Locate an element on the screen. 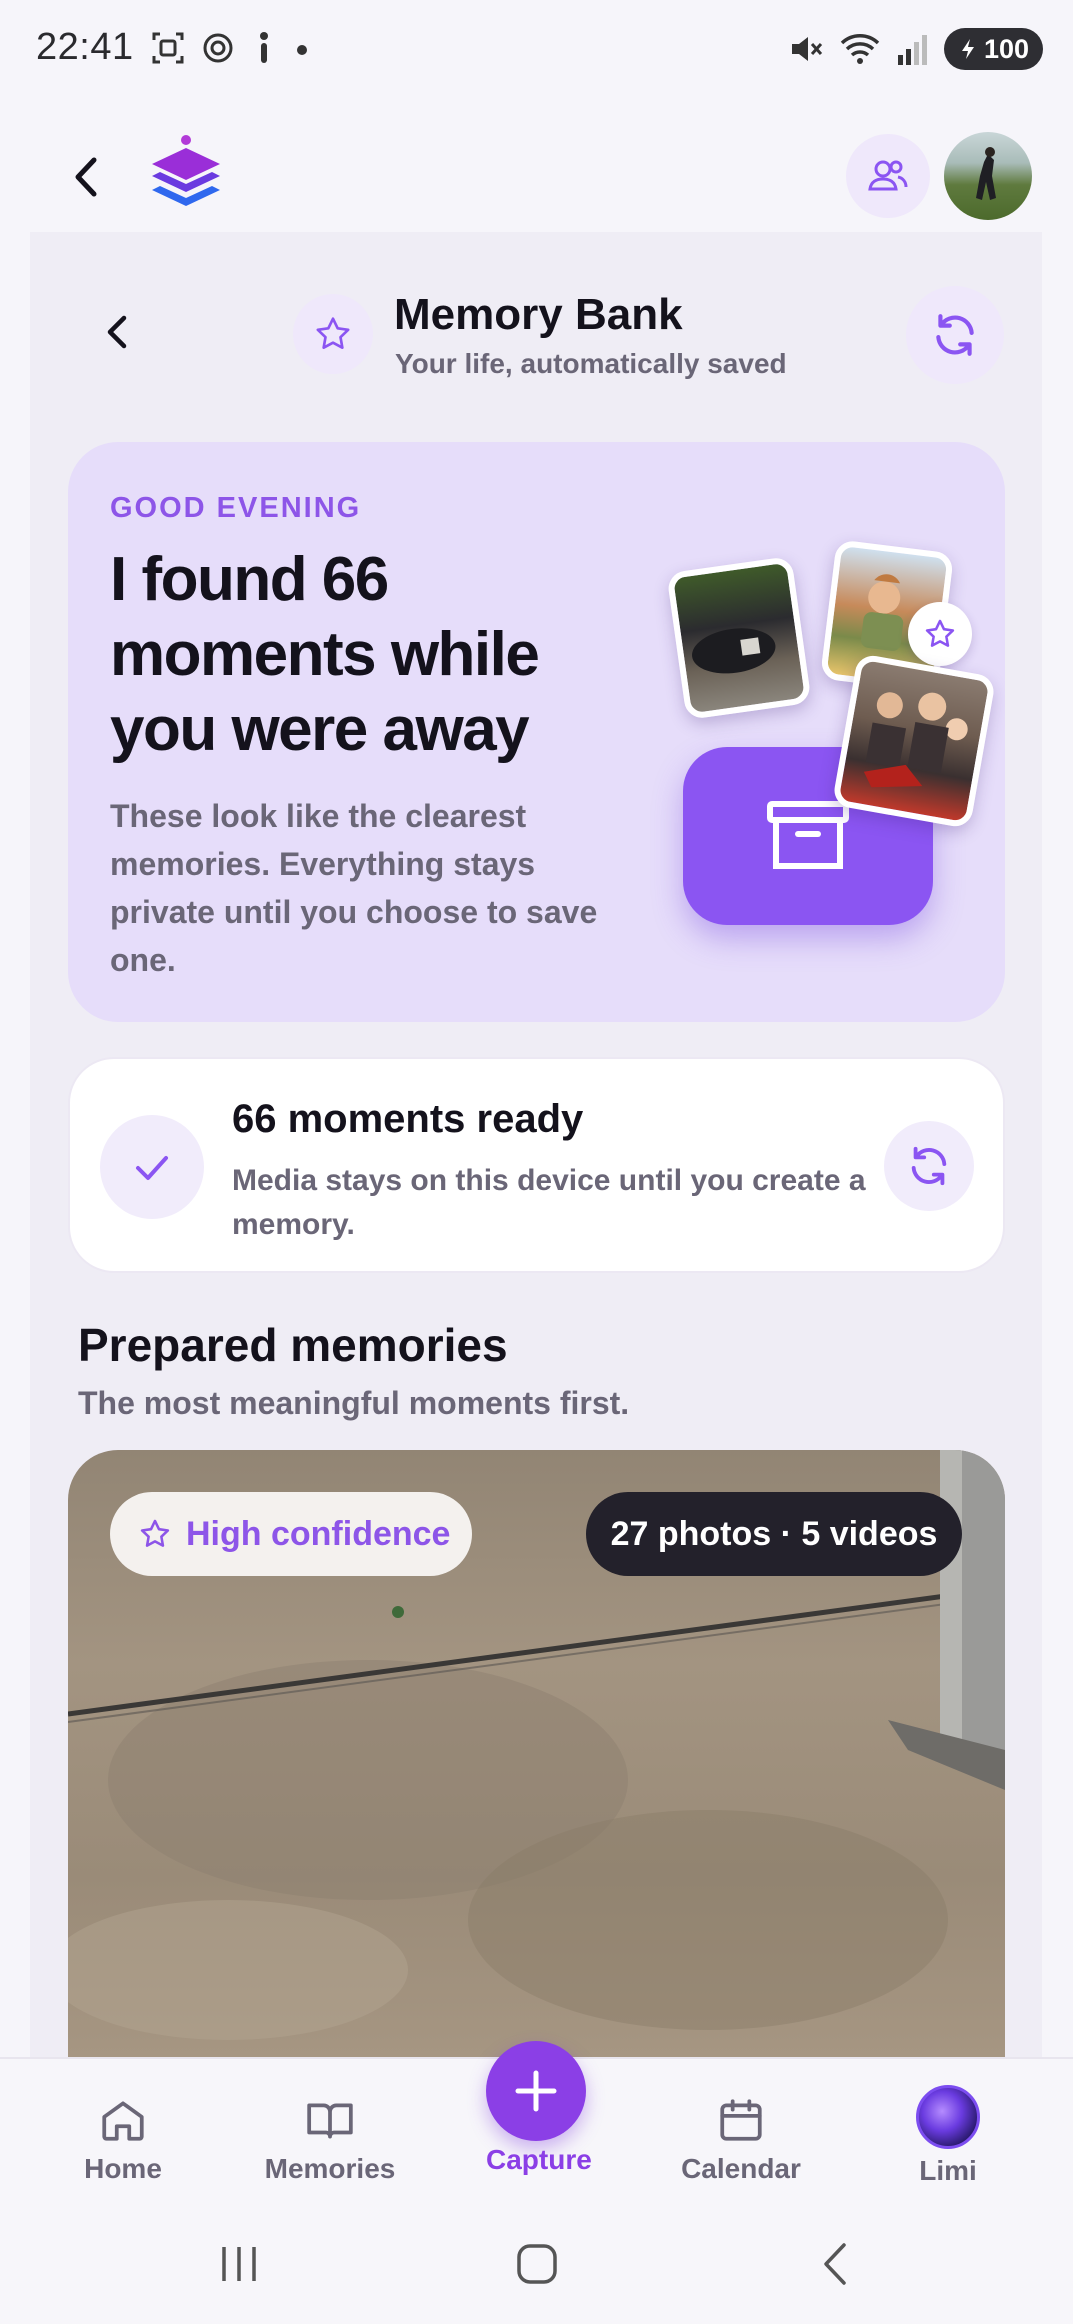  battery-indicator: 100 is located at coordinates (993, 49).